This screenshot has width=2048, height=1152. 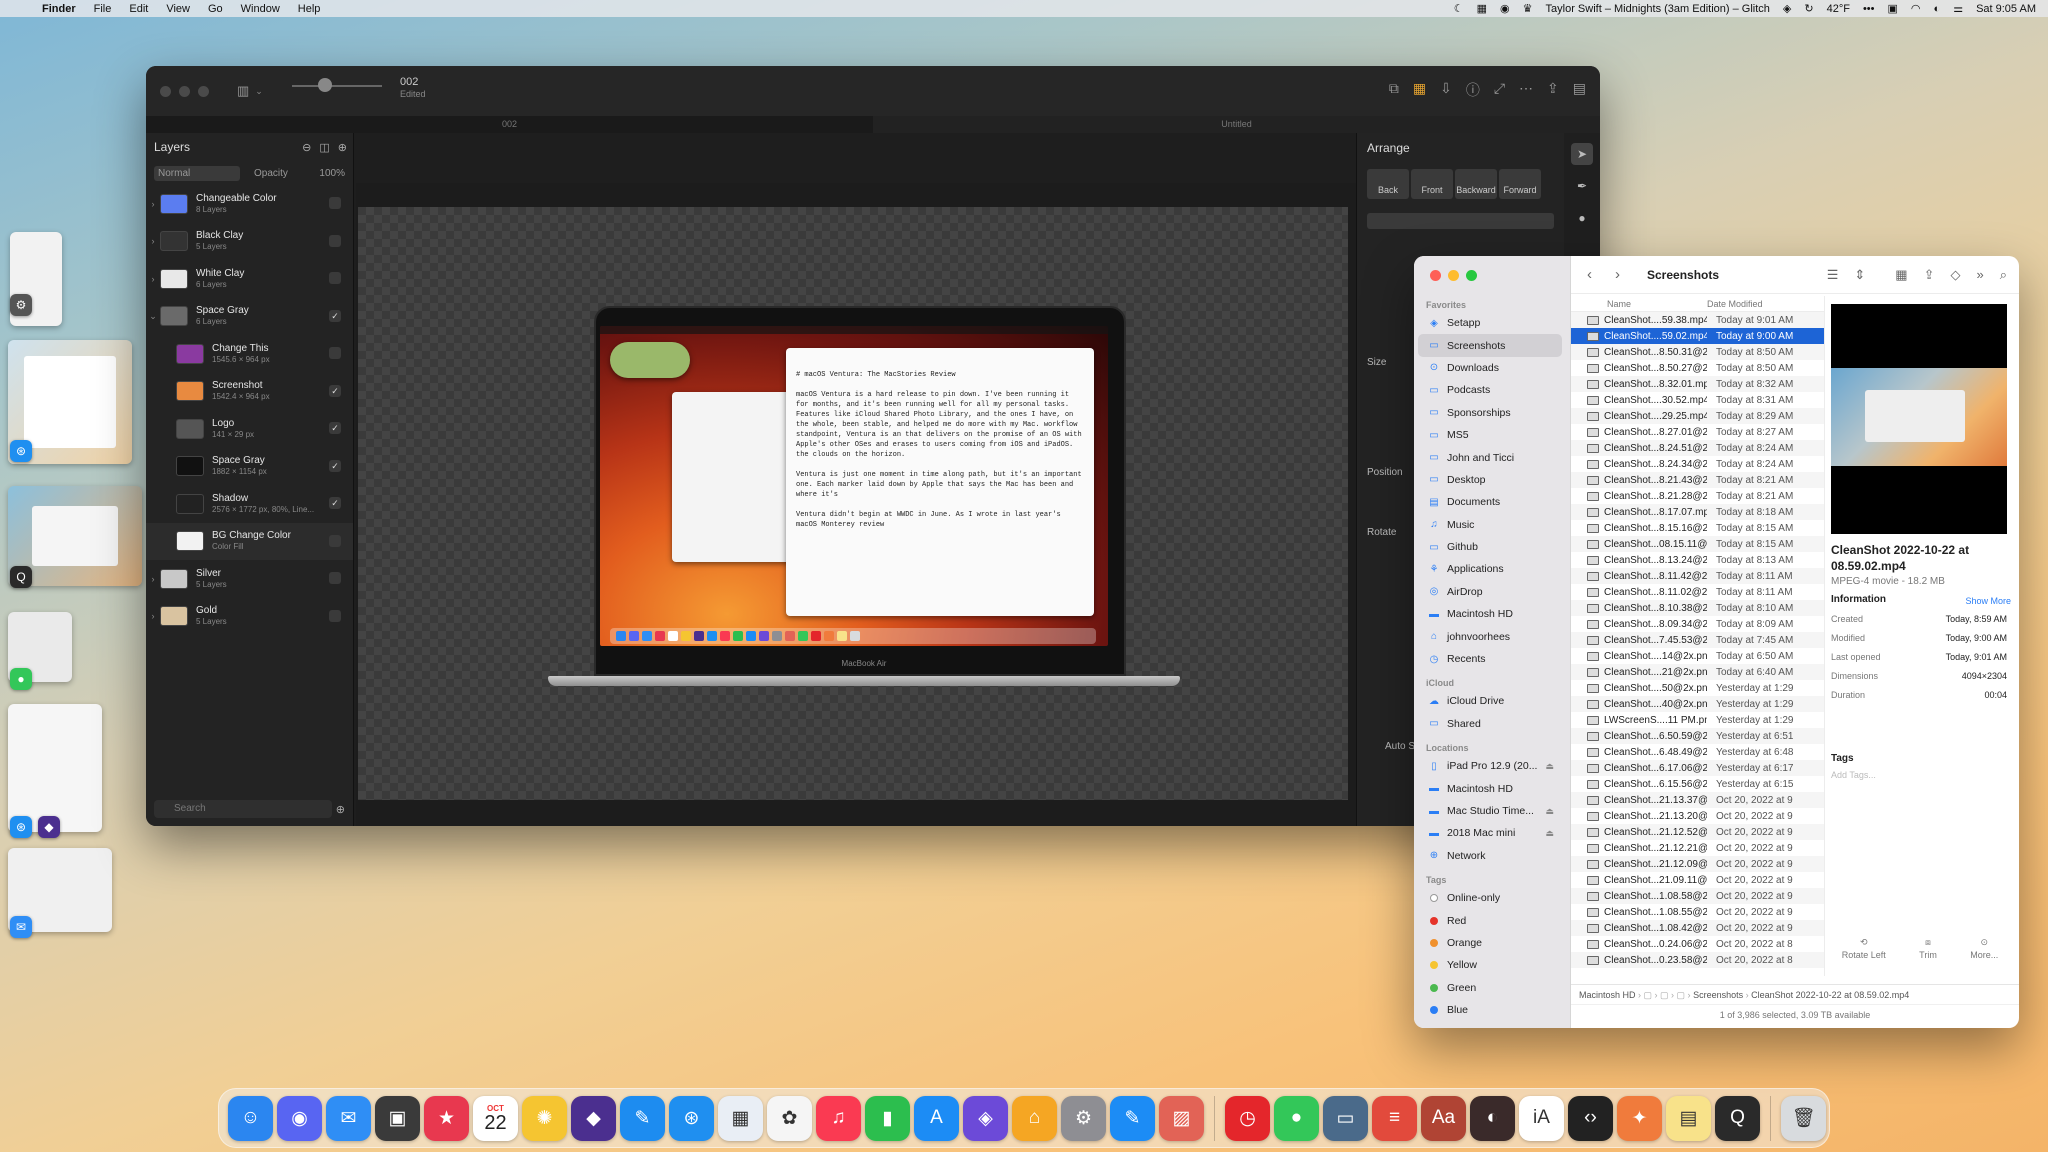 What do you see at coordinates (249, 204) in the screenshot?
I see `layer-row: › Changeable Color 8 Layers` at bounding box center [249, 204].